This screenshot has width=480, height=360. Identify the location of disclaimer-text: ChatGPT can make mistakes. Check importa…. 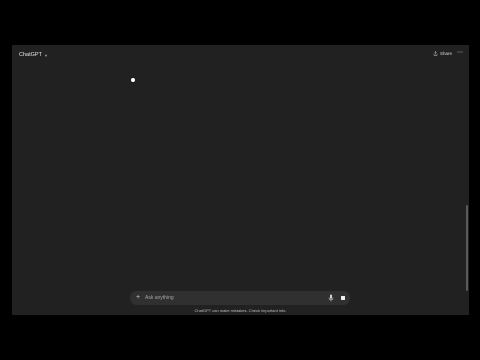
(240, 310).